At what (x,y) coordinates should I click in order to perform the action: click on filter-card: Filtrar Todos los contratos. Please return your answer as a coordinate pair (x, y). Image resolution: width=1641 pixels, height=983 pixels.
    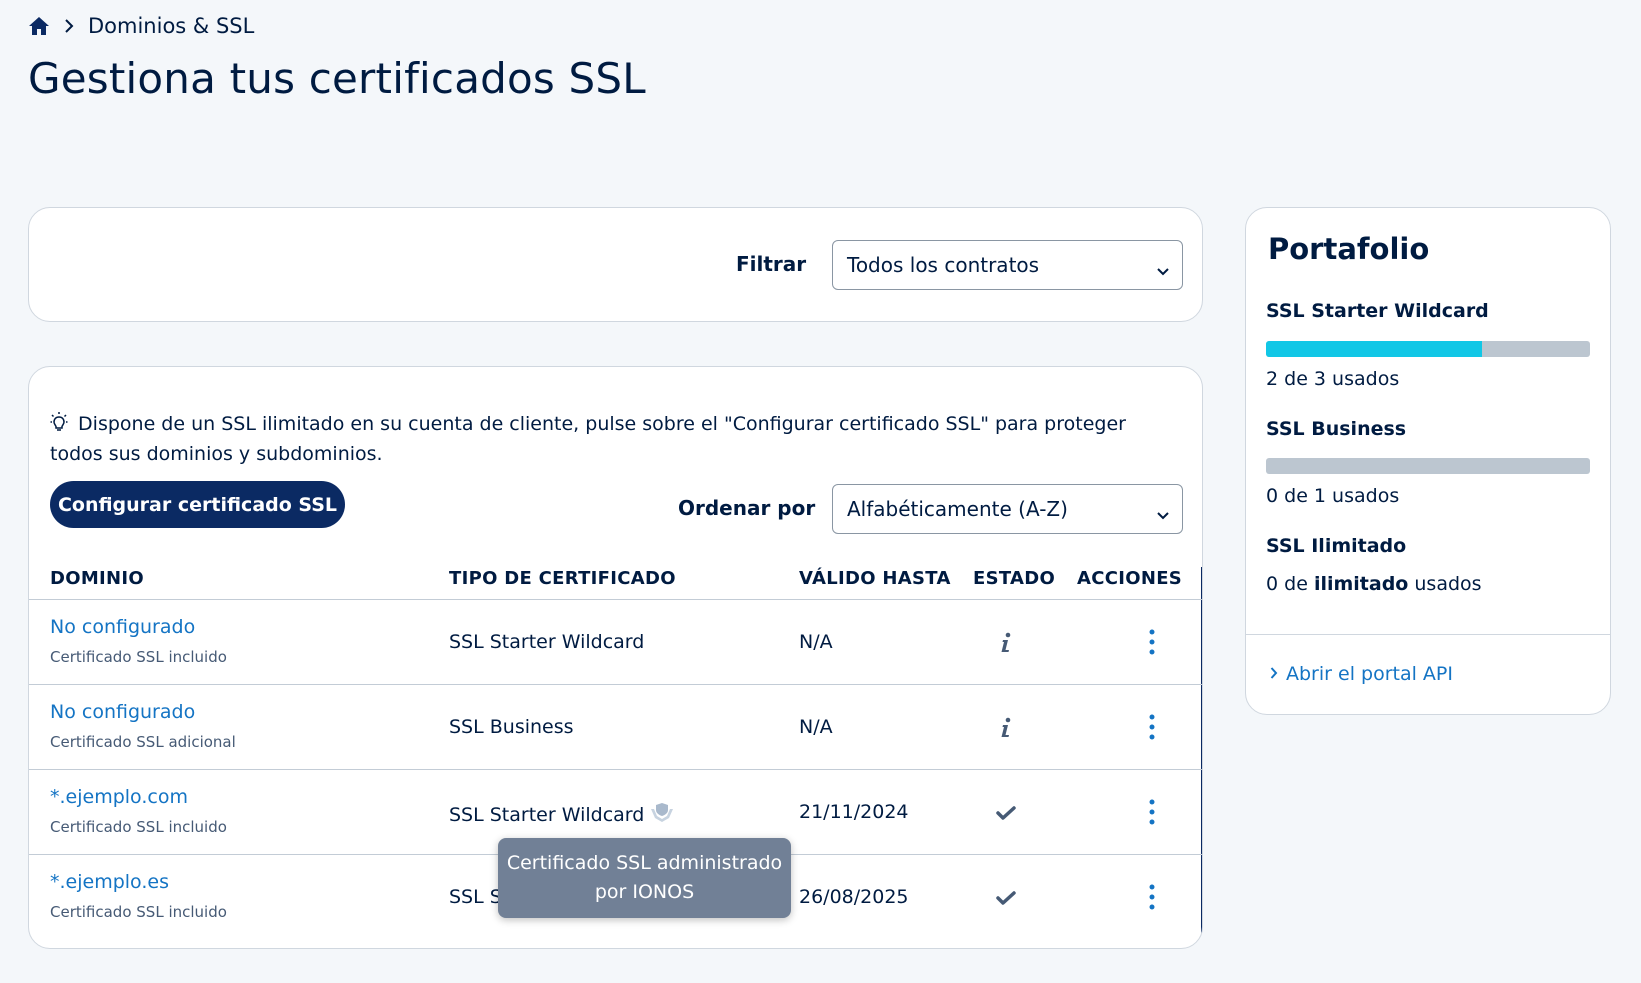
    Looking at the image, I should click on (615, 264).